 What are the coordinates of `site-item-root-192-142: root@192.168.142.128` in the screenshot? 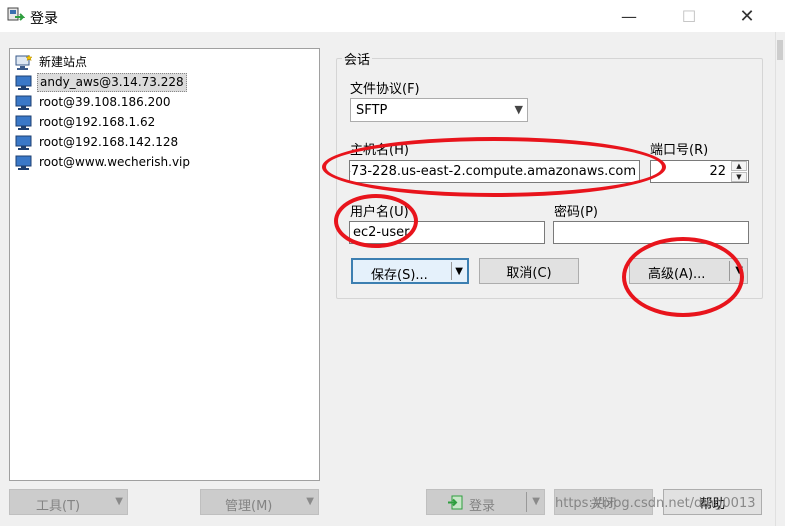 It's located at (97, 142).